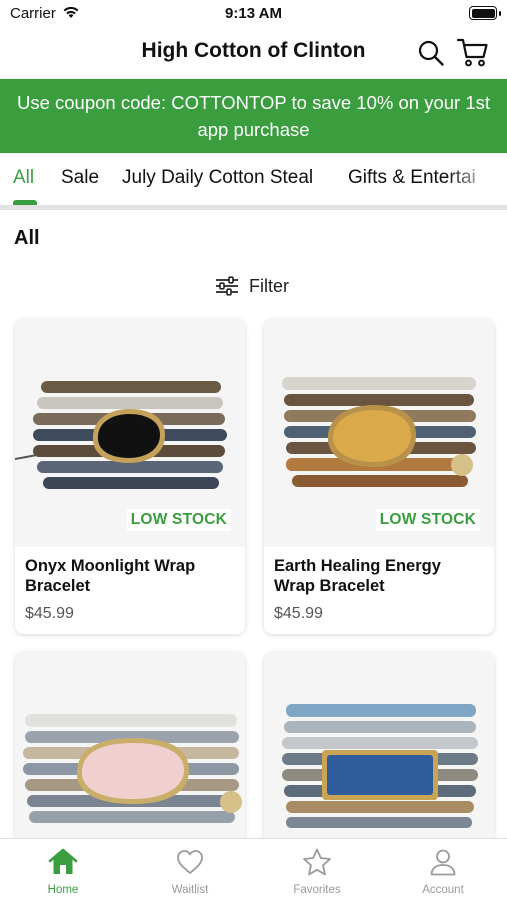 The height and width of the screenshot is (900, 507). I want to click on filter-sliders-icon, so click(227, 286).